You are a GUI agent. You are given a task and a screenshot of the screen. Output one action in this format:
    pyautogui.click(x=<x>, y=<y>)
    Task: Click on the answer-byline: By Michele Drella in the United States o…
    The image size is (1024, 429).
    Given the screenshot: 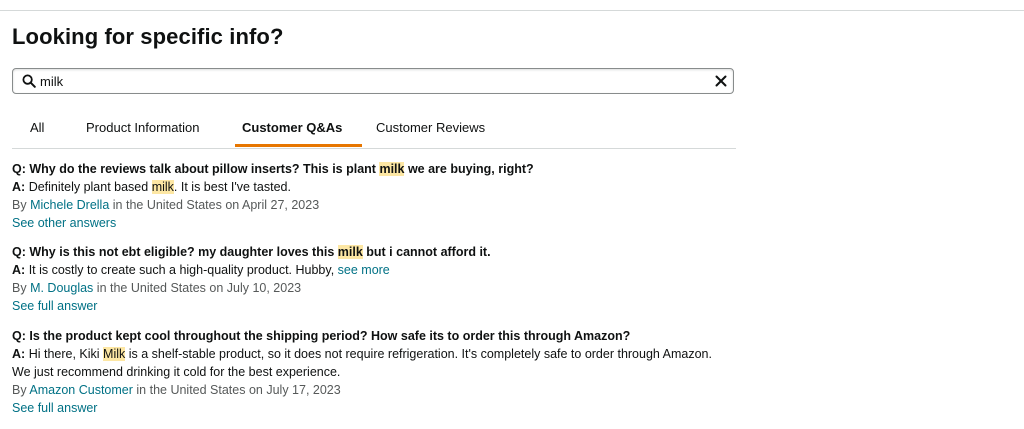 What is the action you would take?
    pyautogui.click(x=166, y=205)
    